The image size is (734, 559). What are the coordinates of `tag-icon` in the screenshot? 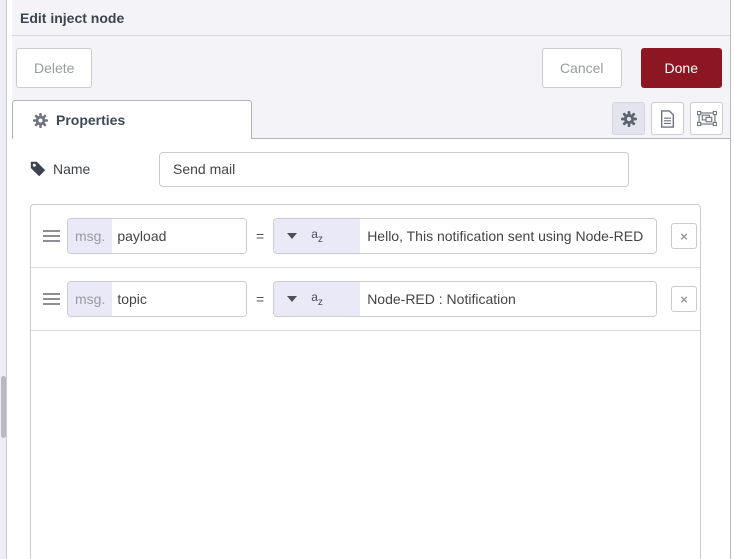 It's located at (38, 169).